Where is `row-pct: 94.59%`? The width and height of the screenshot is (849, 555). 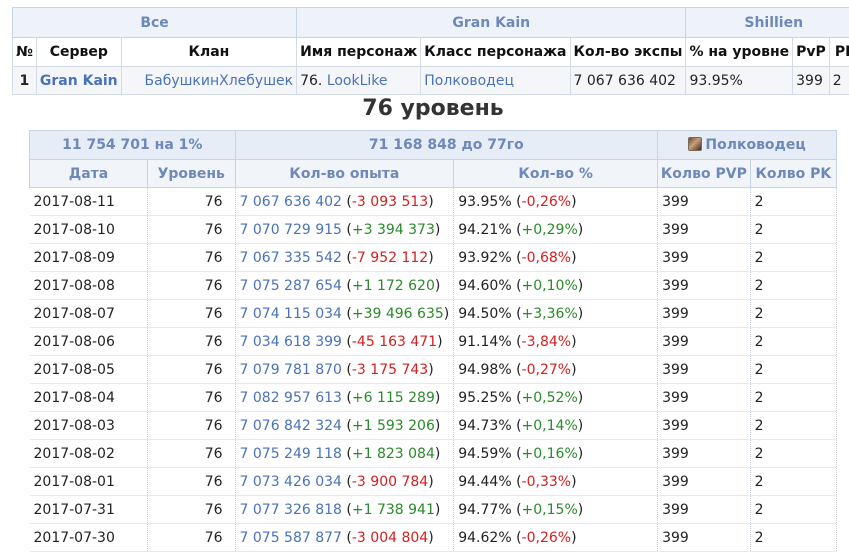 row-pct: 94.59% is located at coordinates (485, 453).